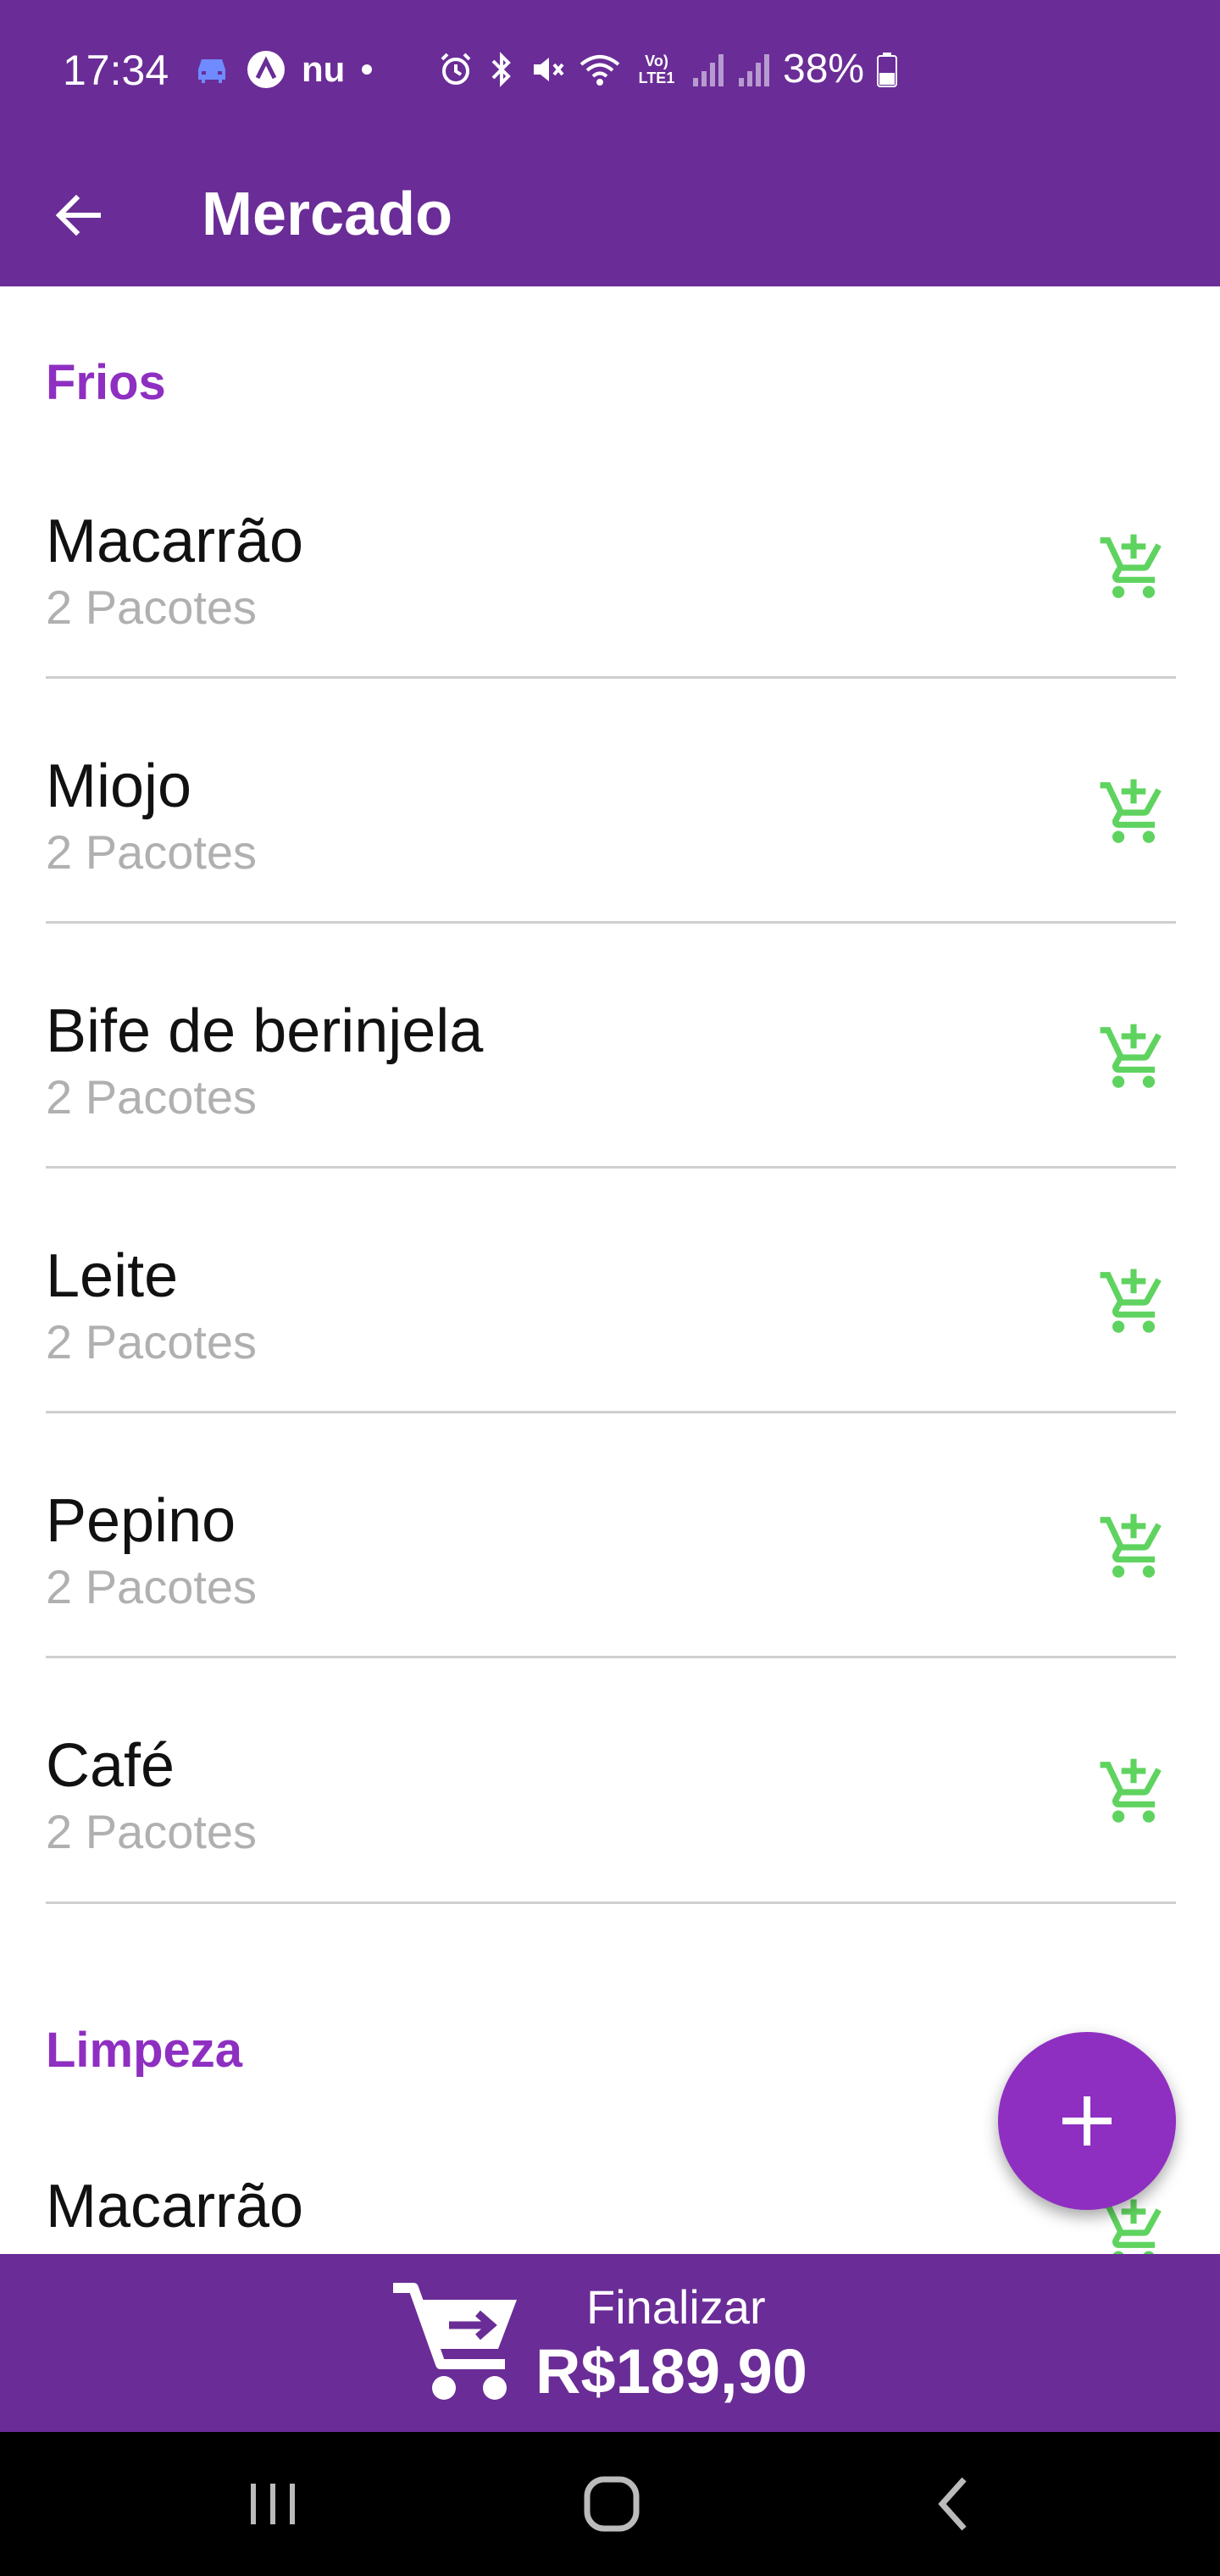  Describe the element at coordinates (119, 786) in the screenshot. I see `item-name: Miojo` at that location.